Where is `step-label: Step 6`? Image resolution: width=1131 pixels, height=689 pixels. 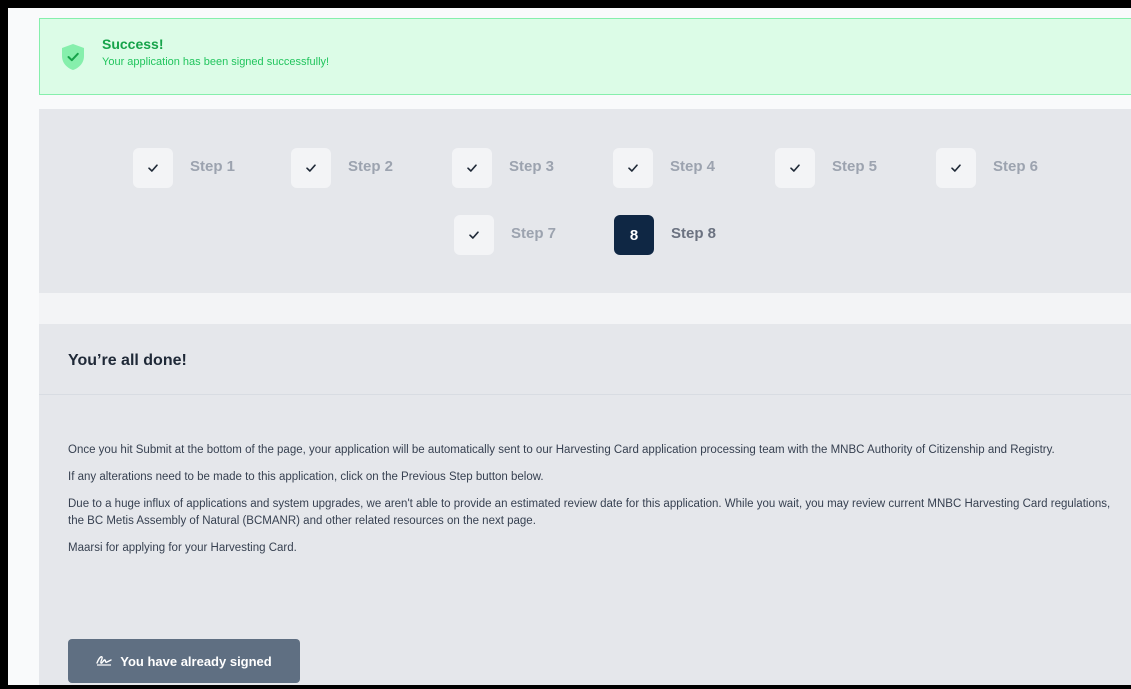 step-label: Step 6 is located at coordinates (1016, 166).